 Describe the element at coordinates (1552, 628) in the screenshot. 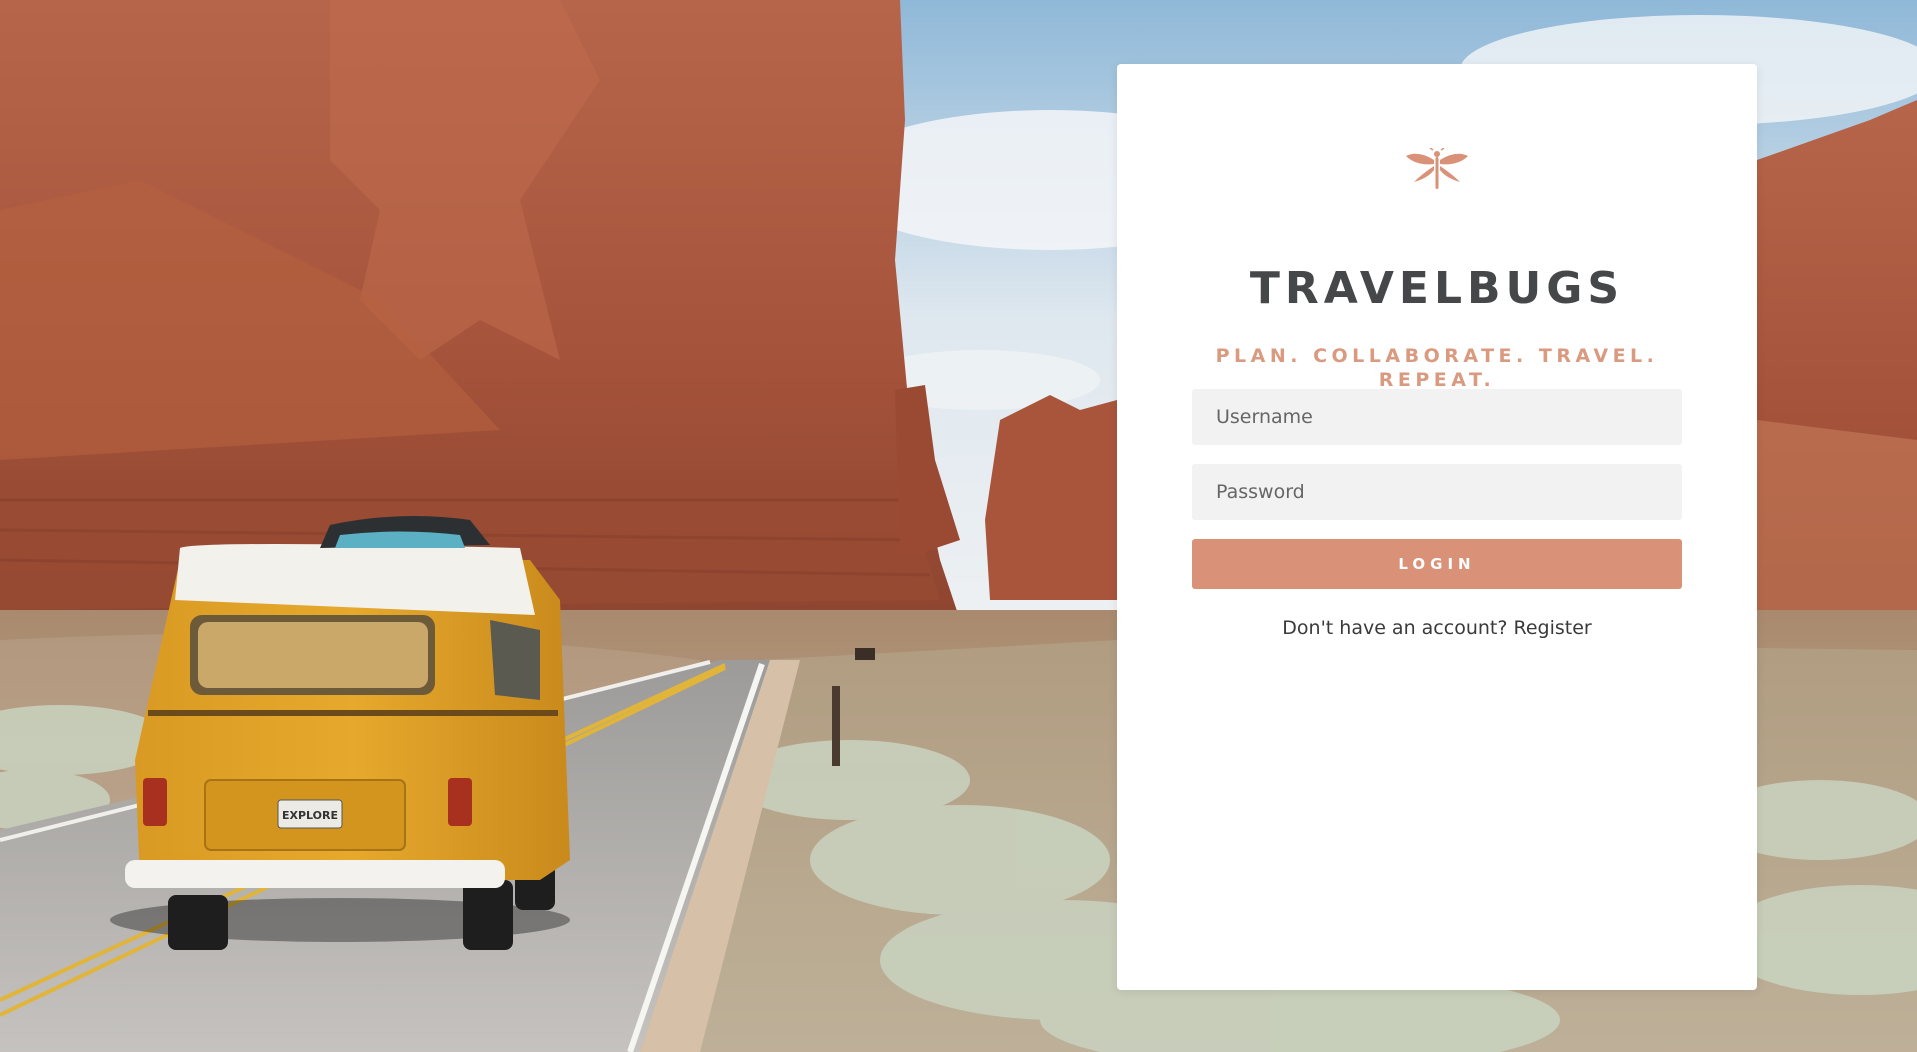

I see `register-link: Register` at that location.